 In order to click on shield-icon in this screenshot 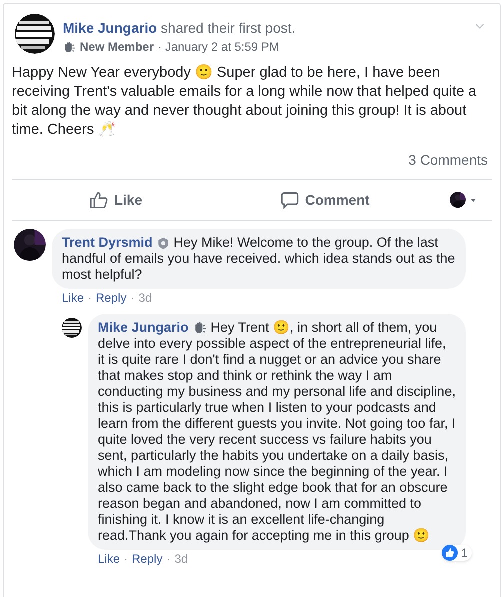, I will do `click(163, 243)`.